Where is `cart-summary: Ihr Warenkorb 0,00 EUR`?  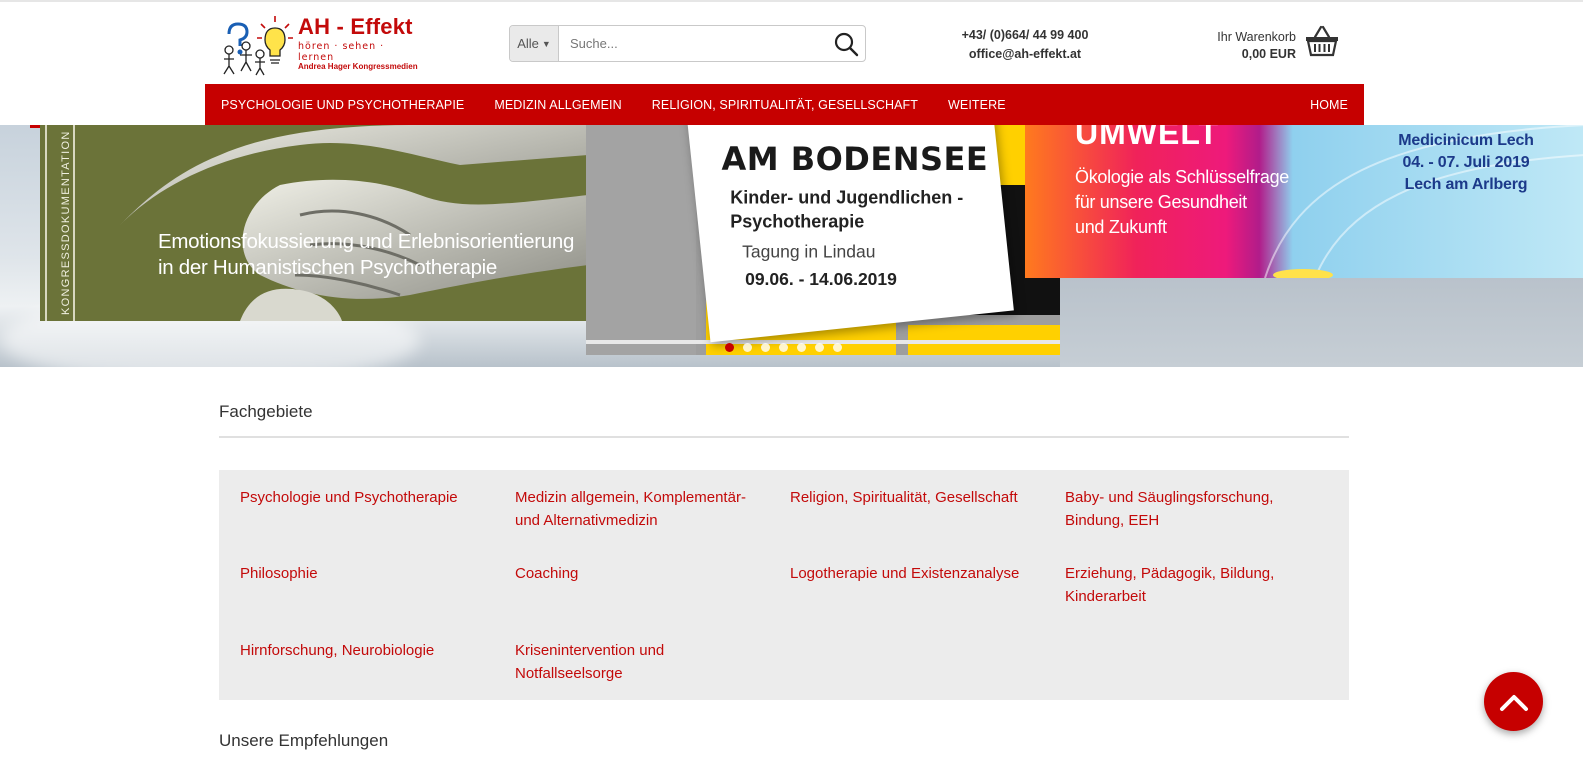 cart-summary: Ihr Warenkorb 0,00 EUR is located at coordinates (1246, 46).